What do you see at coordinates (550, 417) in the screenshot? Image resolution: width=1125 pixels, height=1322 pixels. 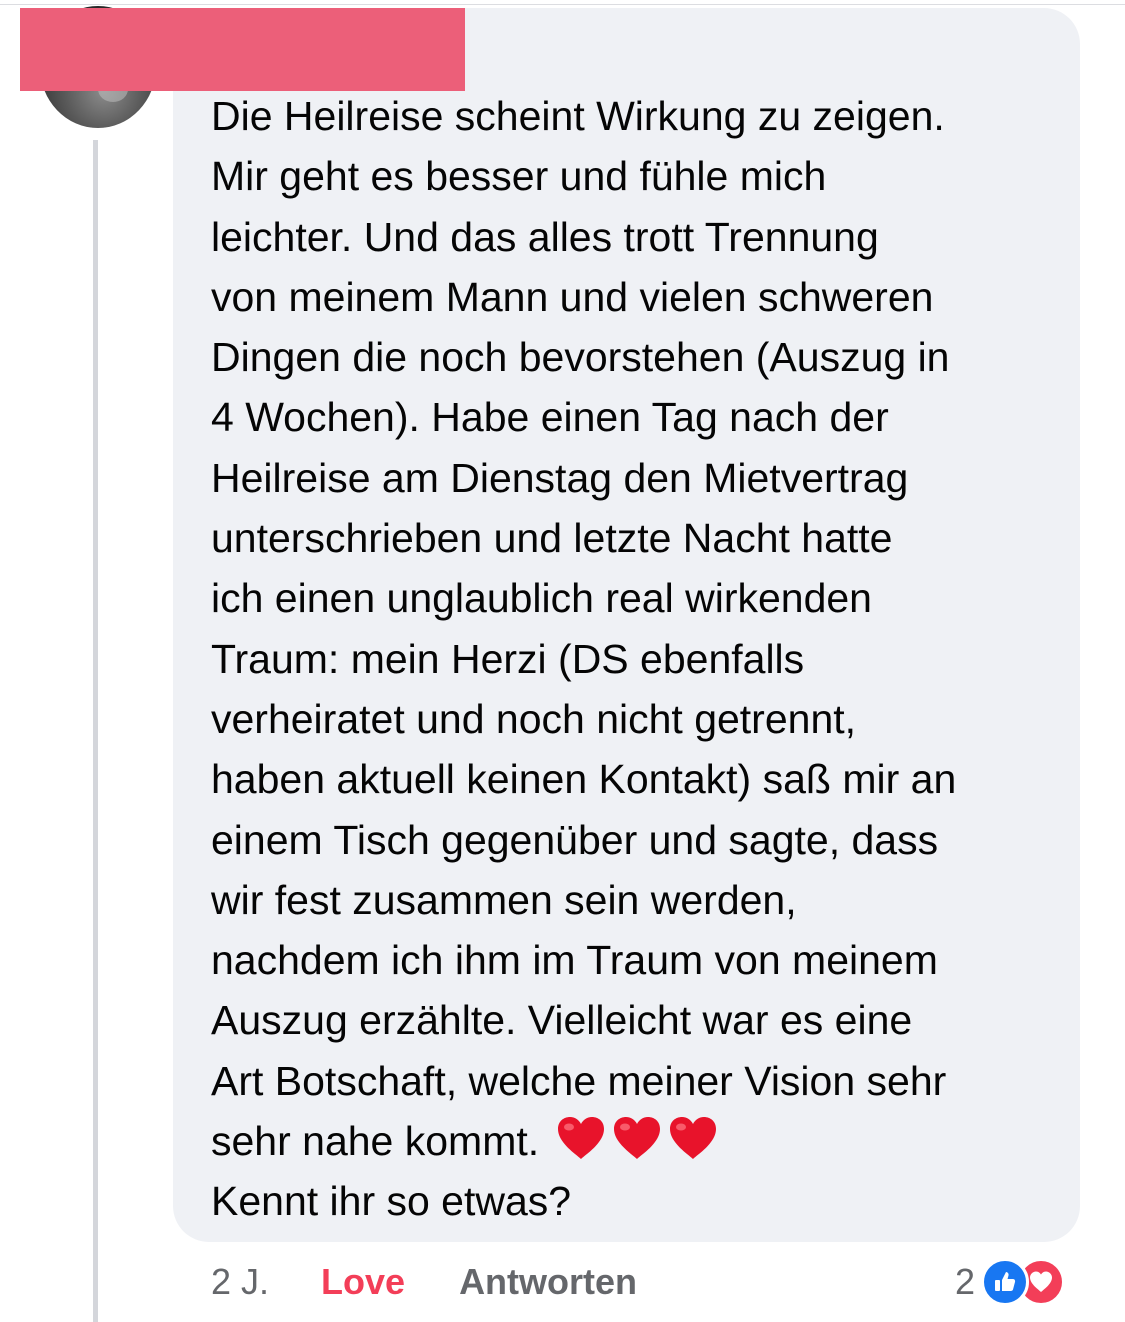 I see `comment-line: 4 Wochen). Habe einen Tag nach der` at bounding box center [550, 417].